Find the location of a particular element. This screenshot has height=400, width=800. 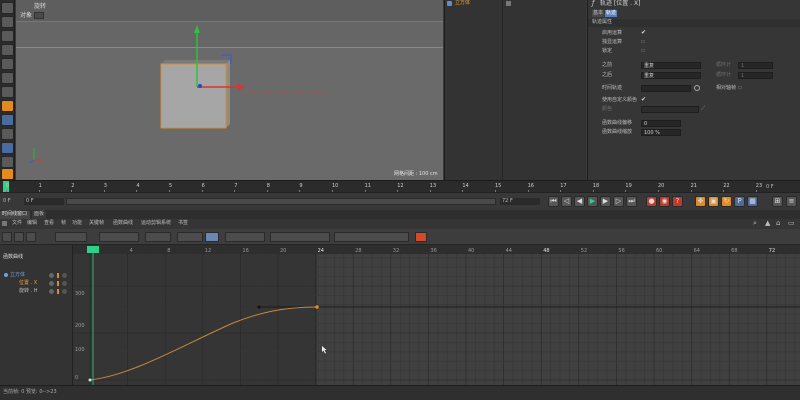

before-repeat-field: 1 is located at coordinates (755, 65).